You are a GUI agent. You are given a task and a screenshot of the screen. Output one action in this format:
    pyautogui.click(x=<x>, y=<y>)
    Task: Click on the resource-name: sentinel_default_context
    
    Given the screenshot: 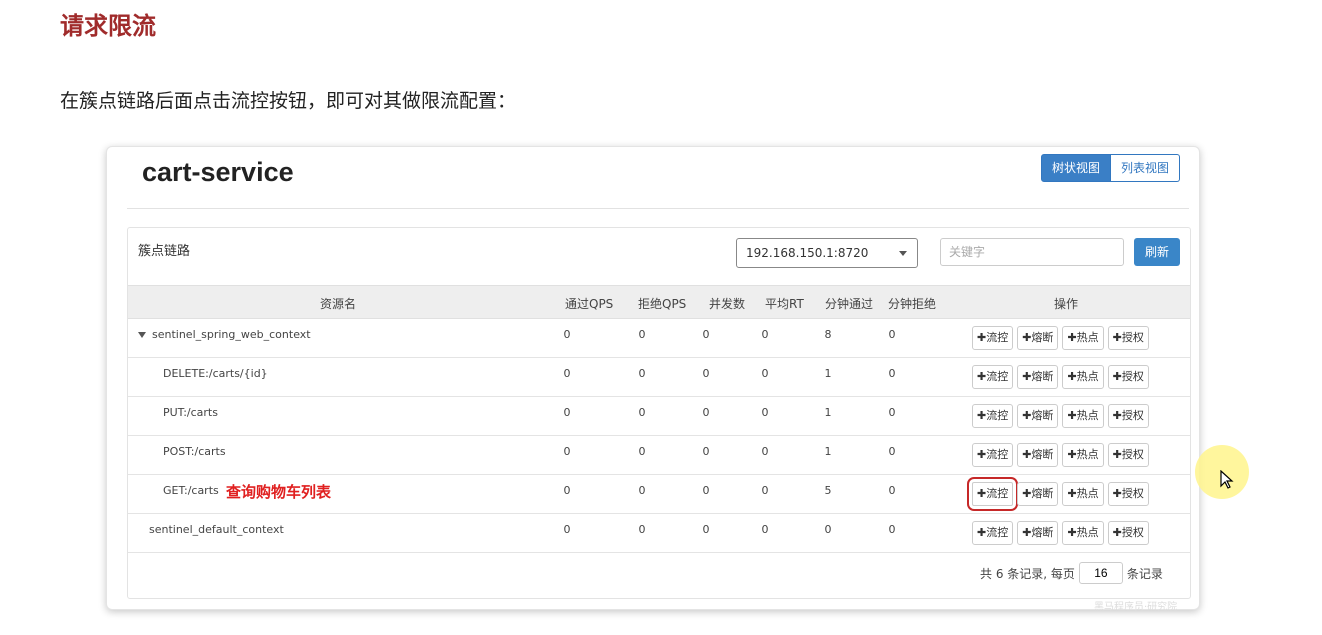 What is the action you would take?
    pyautogui.click(x=216, y=529)
    